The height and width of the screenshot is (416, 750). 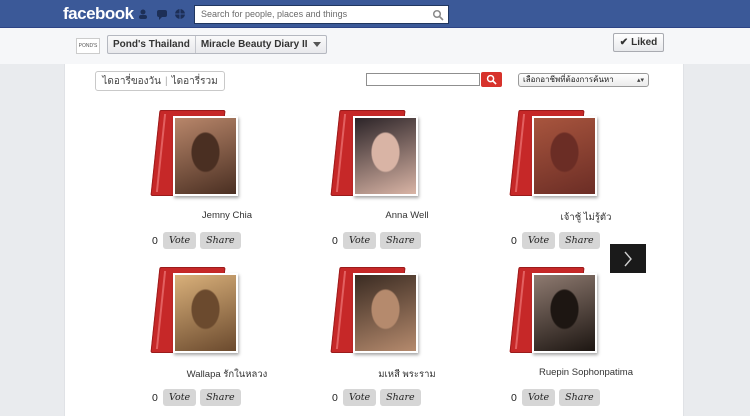 I want to click on chevron-down-icon, so click(x=316, y=44).